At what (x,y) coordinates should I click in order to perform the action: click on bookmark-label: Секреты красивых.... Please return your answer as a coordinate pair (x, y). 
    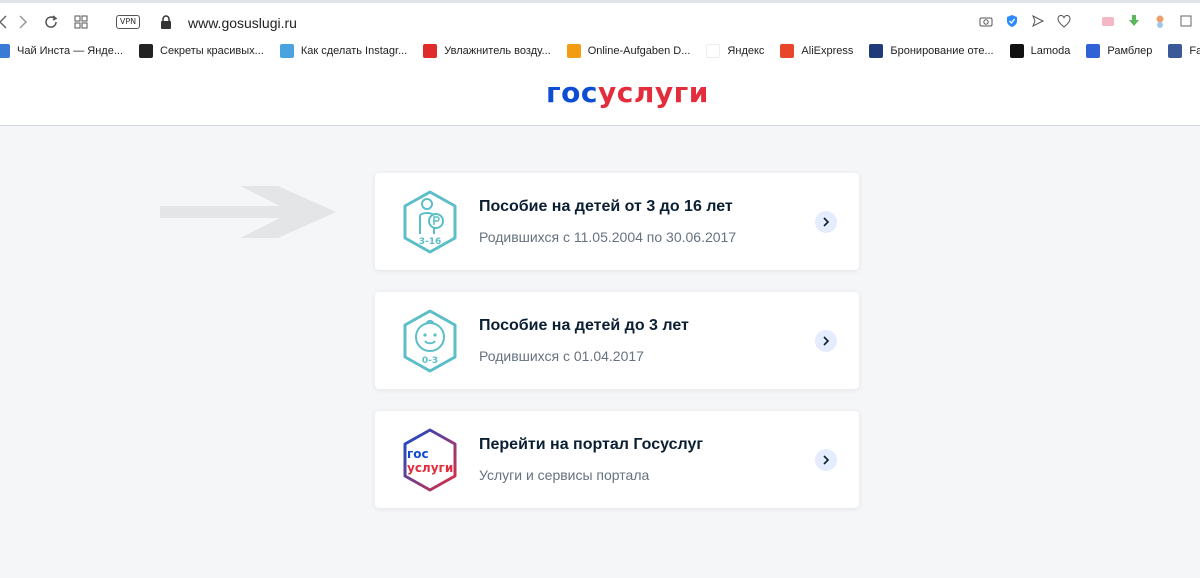
    Looking at the image, I should click on (212, 51).